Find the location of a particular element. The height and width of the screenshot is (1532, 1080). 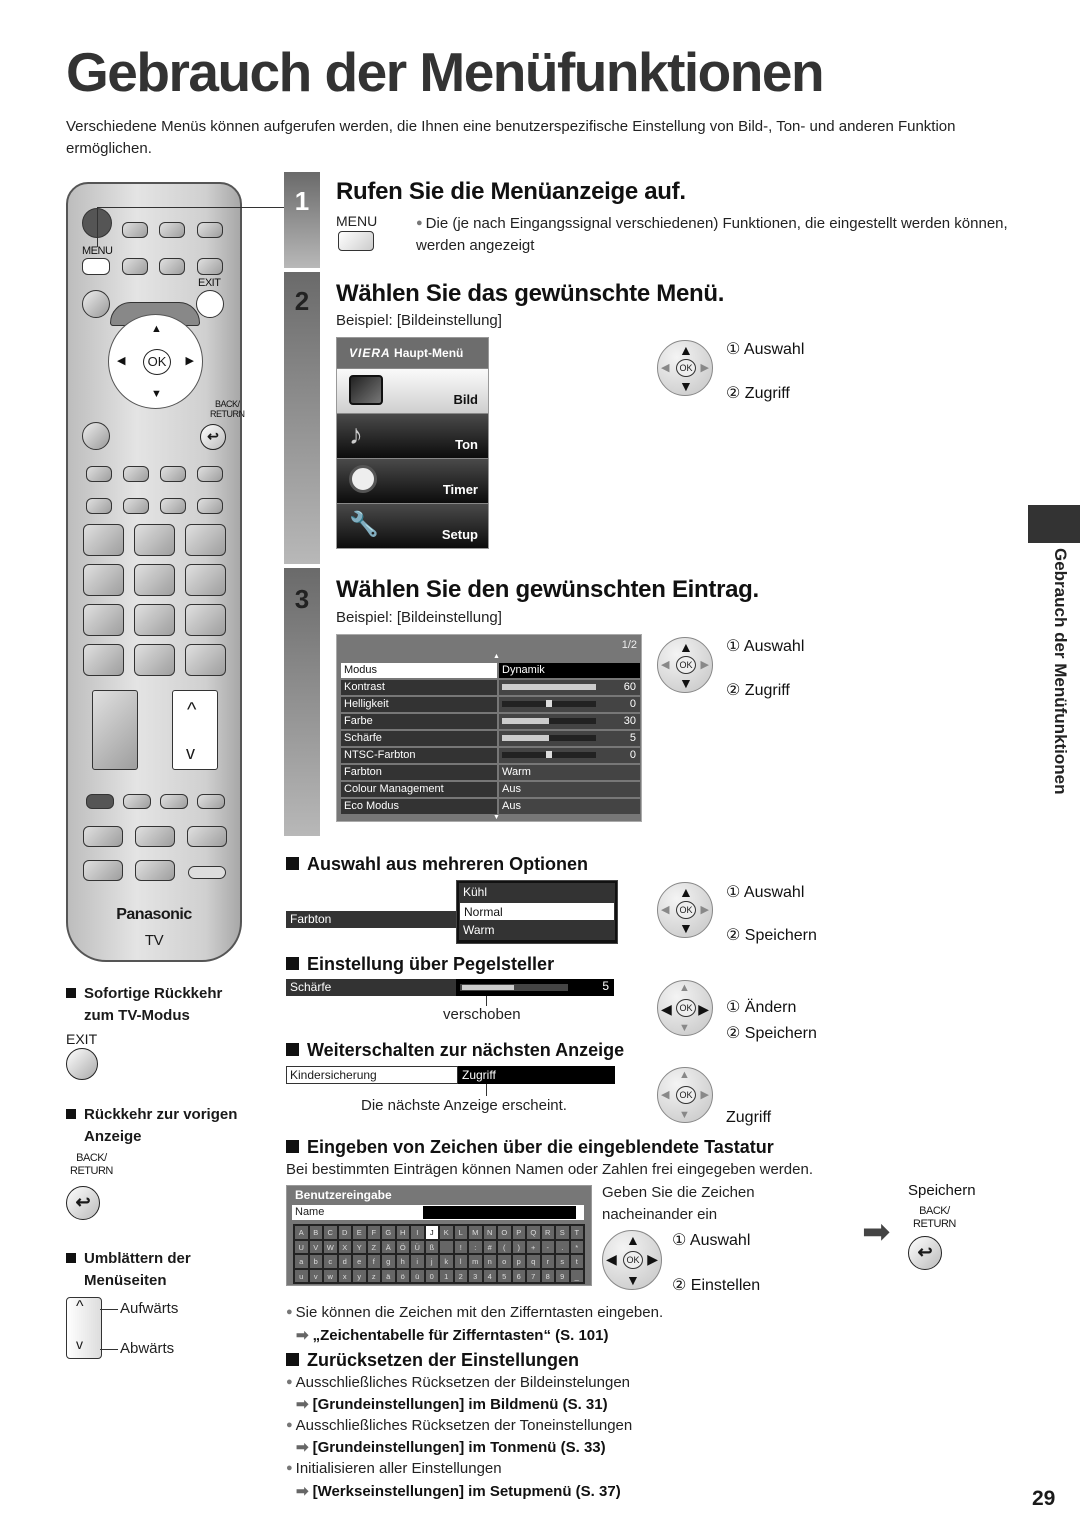

keyboard-key: g is located at coordinates (388, 1261).